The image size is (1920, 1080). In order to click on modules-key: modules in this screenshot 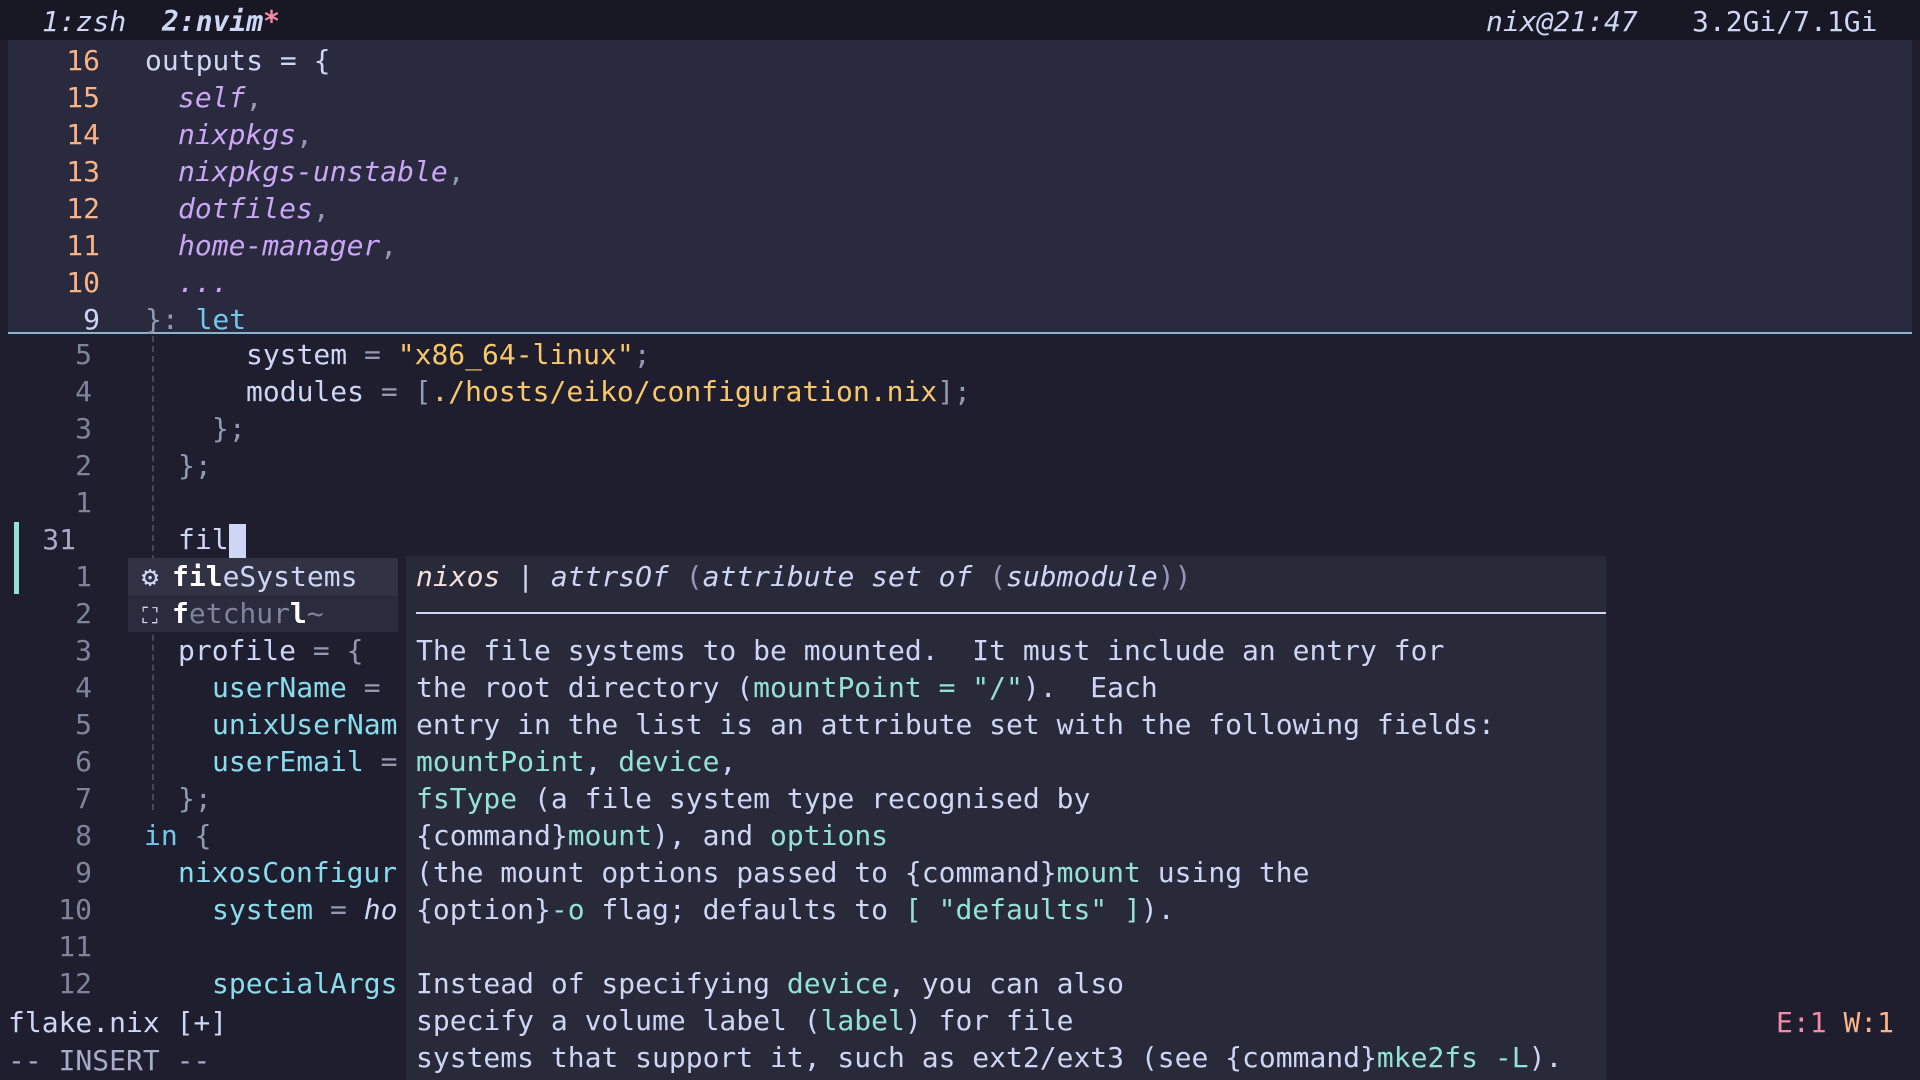, I will do `click(305, 391)`.